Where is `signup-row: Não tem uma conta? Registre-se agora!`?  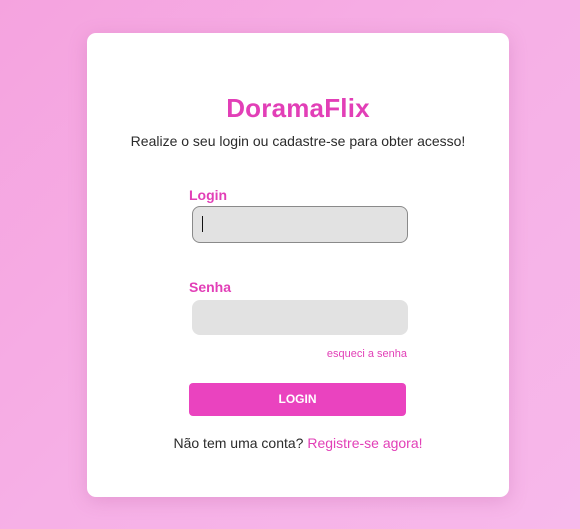 signup-row: Não tem uma conta? Registre-se agora! is located at coordinates (298, 443).